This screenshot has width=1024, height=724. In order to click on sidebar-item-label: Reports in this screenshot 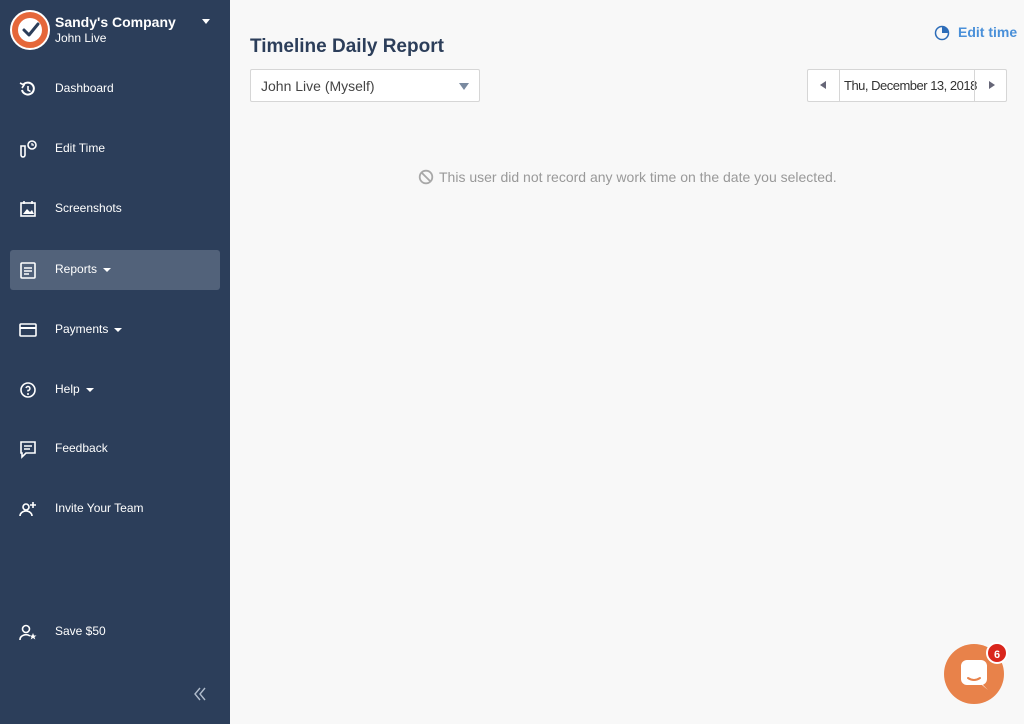, I will do `click(76, 269)`.